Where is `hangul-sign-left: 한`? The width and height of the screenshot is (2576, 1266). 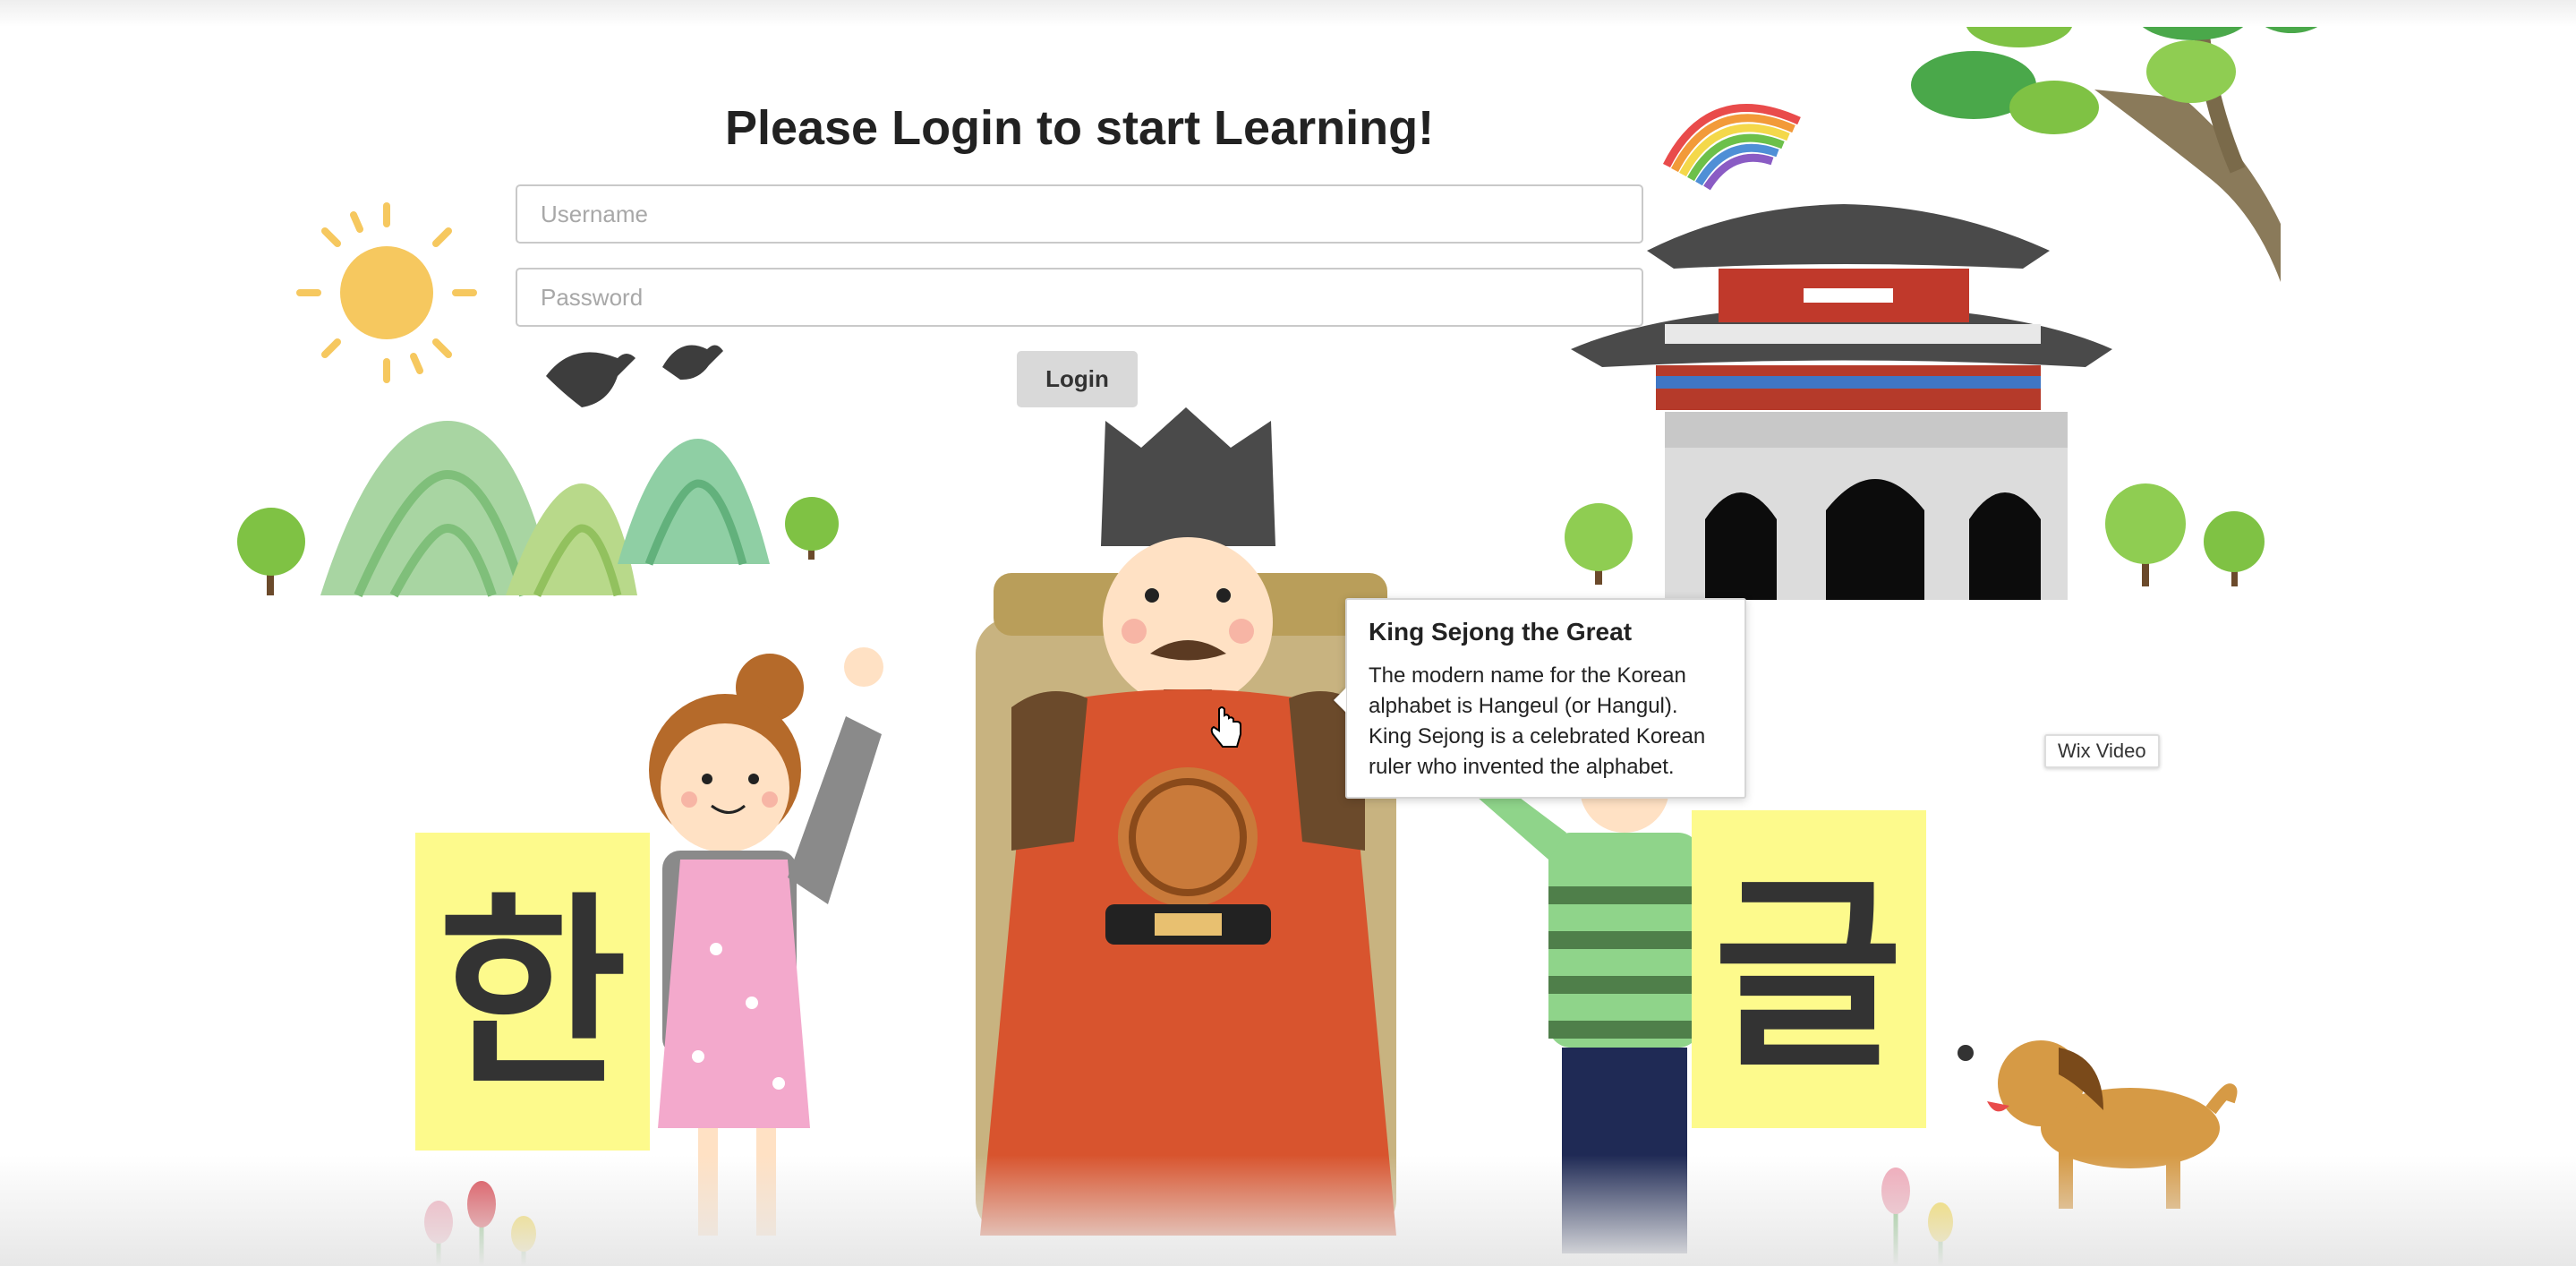 hangul-sign-left: 한 is located at coordinates (532, 992).